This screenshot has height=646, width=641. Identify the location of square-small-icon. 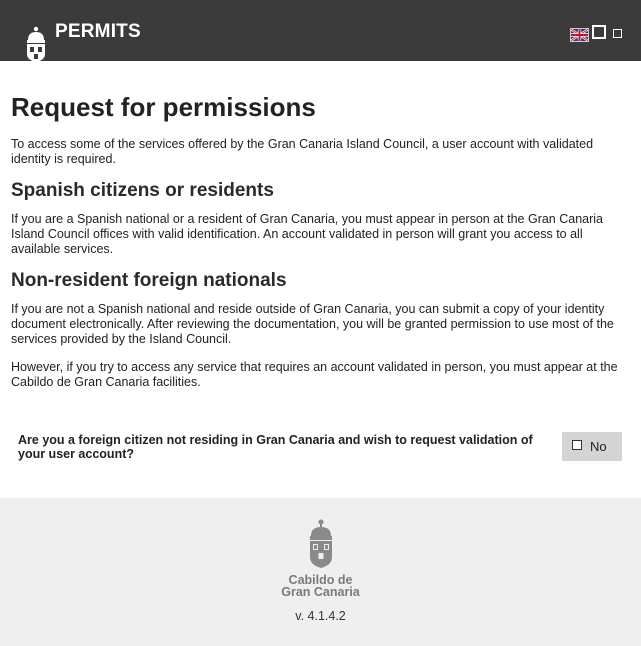
(617, 33).